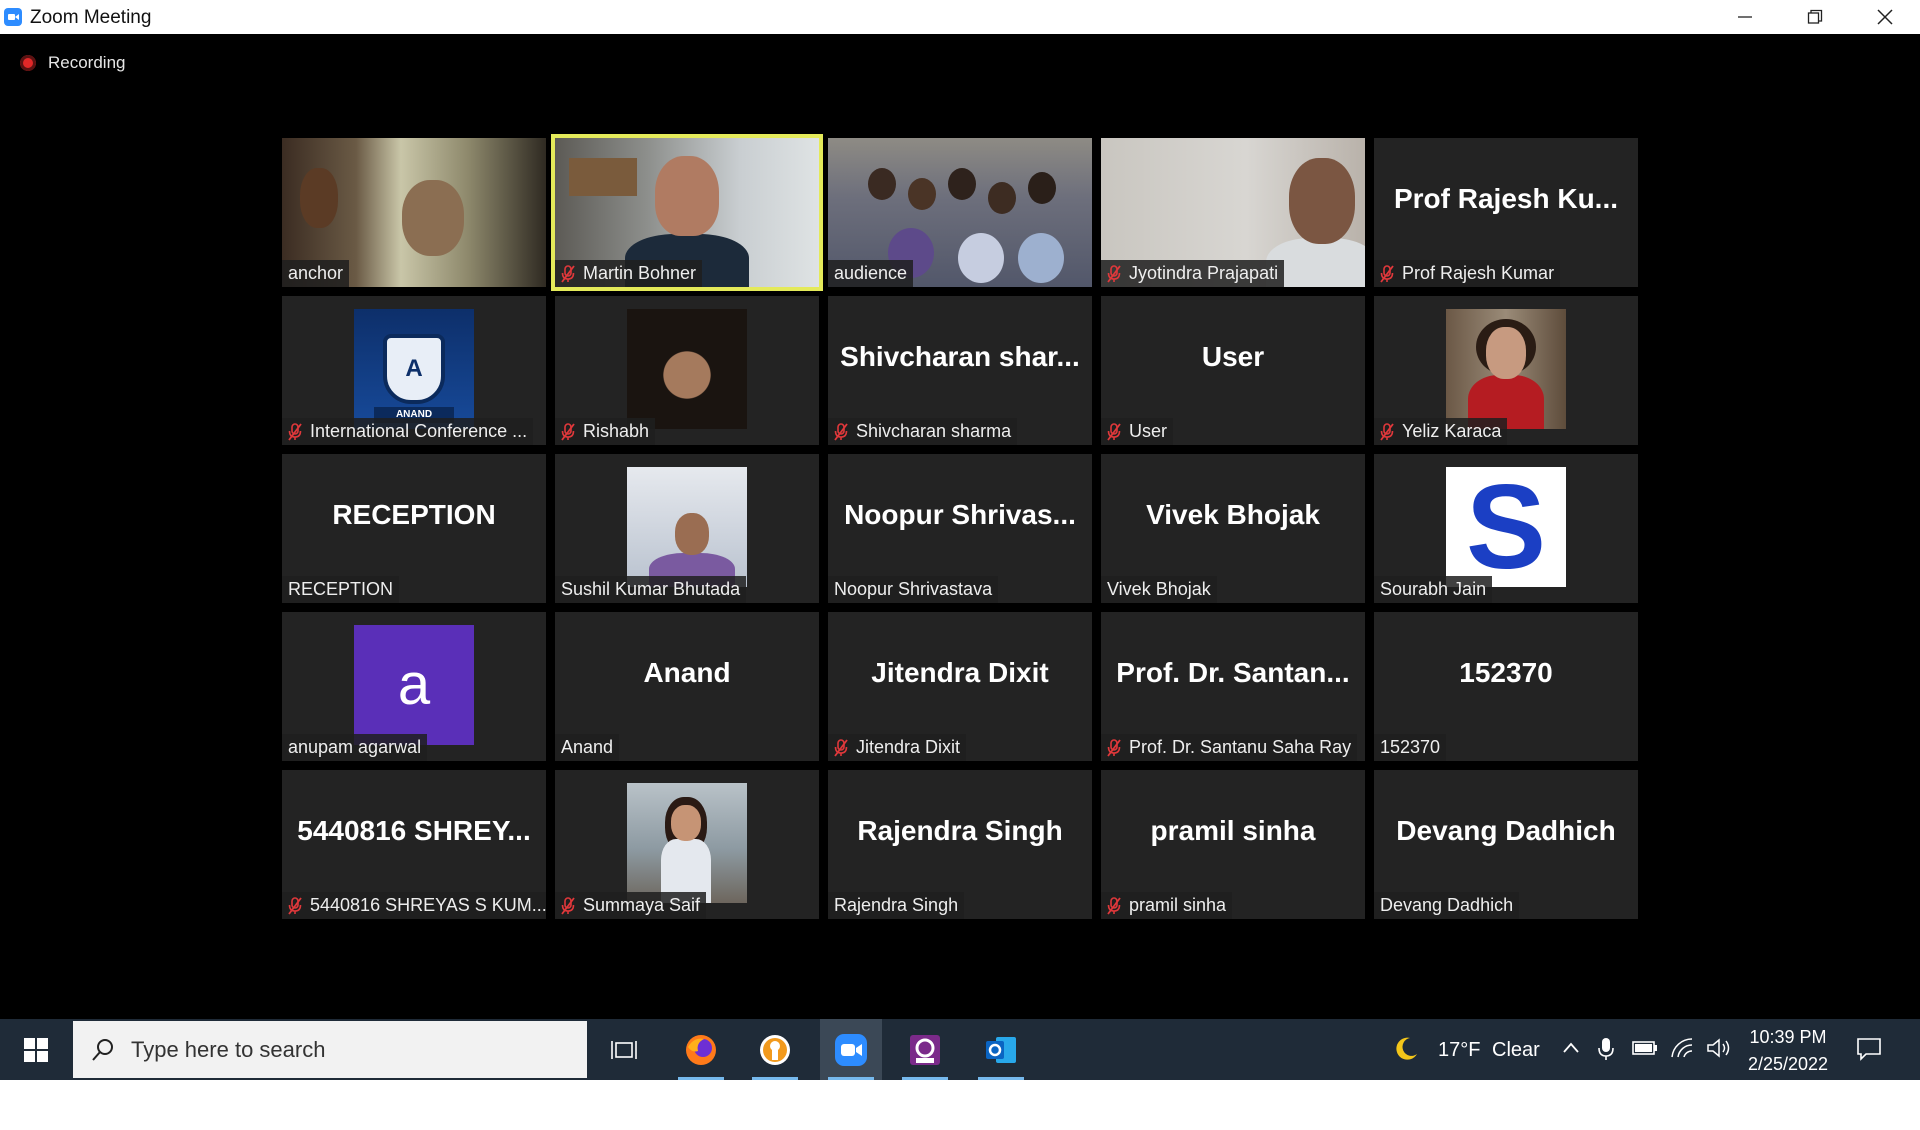 This screenshot has width=1920, height=1130. I want to click on taskbar-pdf-app, so click(925, 1049).